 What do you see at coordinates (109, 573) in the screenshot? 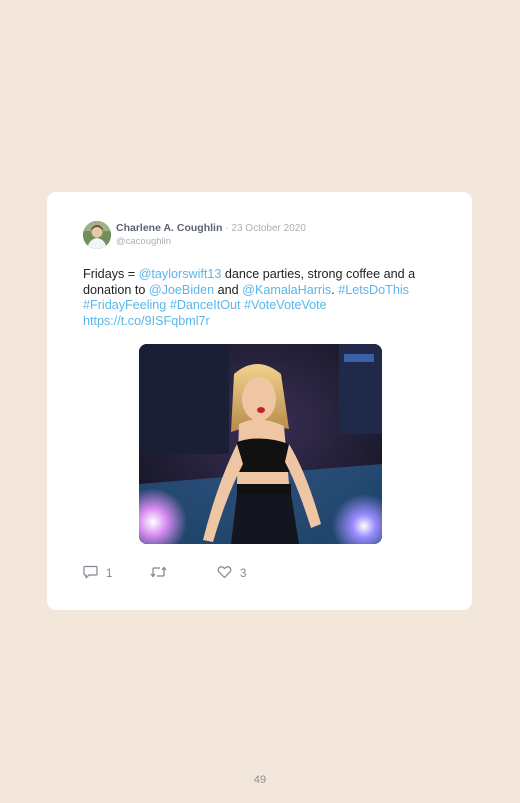
I see `reply-count: 1` at bounding box center [109, 573].